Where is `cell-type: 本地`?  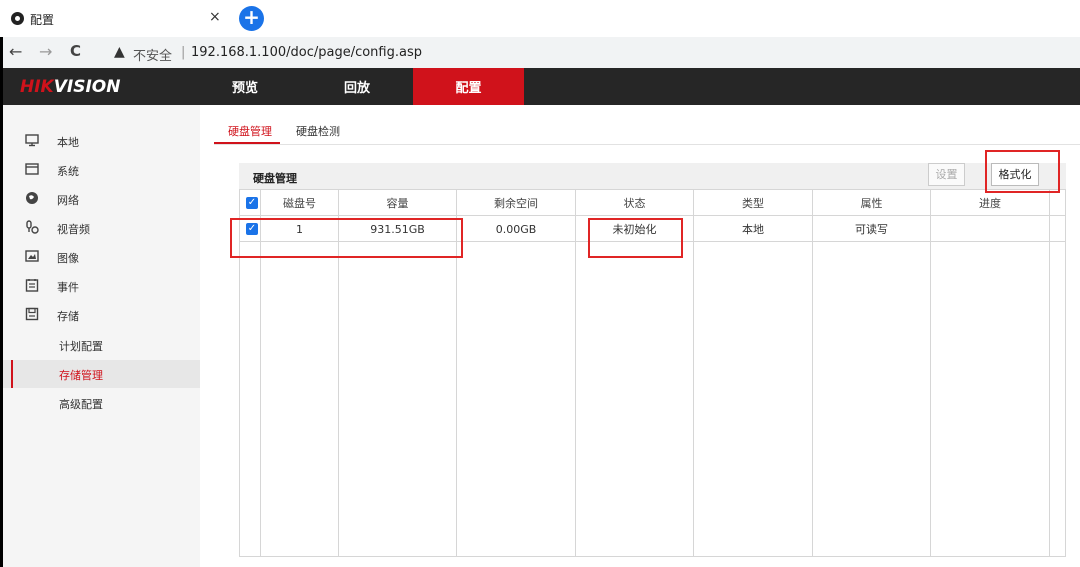 cell-type: 本地 is located at coordinates (753, 229).